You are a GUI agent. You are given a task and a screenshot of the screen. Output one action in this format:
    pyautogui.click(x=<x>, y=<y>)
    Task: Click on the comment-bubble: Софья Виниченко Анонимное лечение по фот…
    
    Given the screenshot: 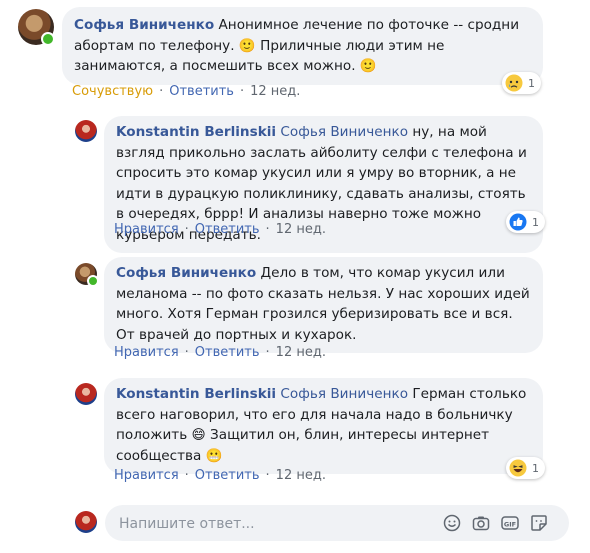 What is the action you would take?
    pyautogui.click(x=302, y=46)
    